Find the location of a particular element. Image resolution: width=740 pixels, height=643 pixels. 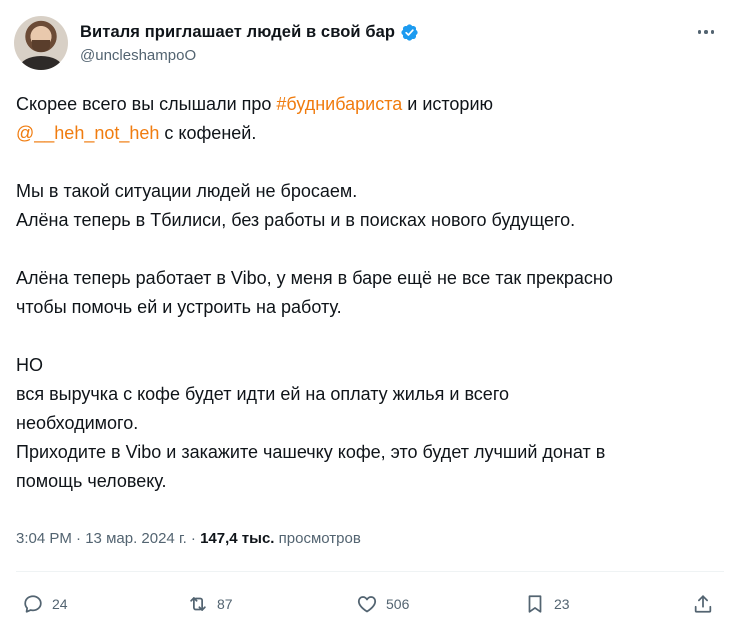

avatar-beard is located at coordinates (41, 46).